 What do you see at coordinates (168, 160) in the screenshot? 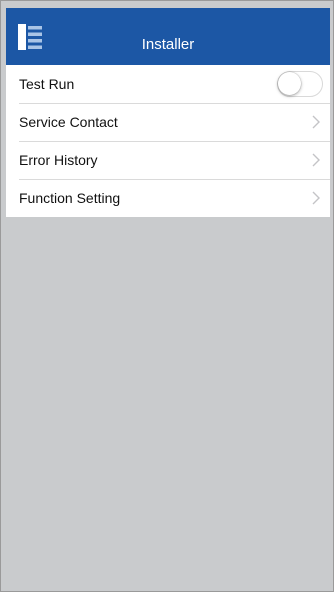
I see `settings-item-error-history: Error History` at bounding box center [168, 160].